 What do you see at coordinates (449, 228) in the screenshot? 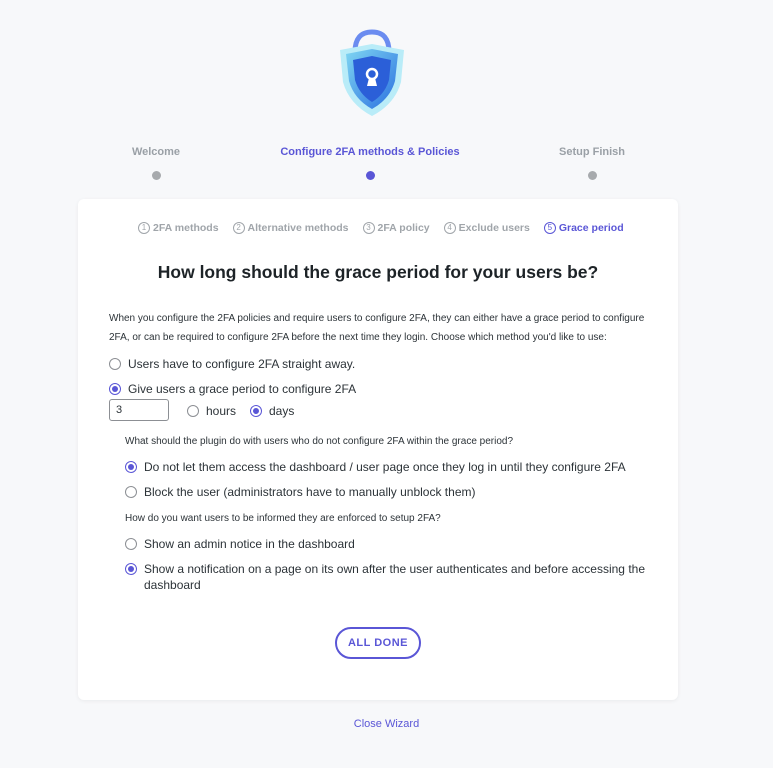
I see `substep-number: 4` at bounding box center [449, 228].